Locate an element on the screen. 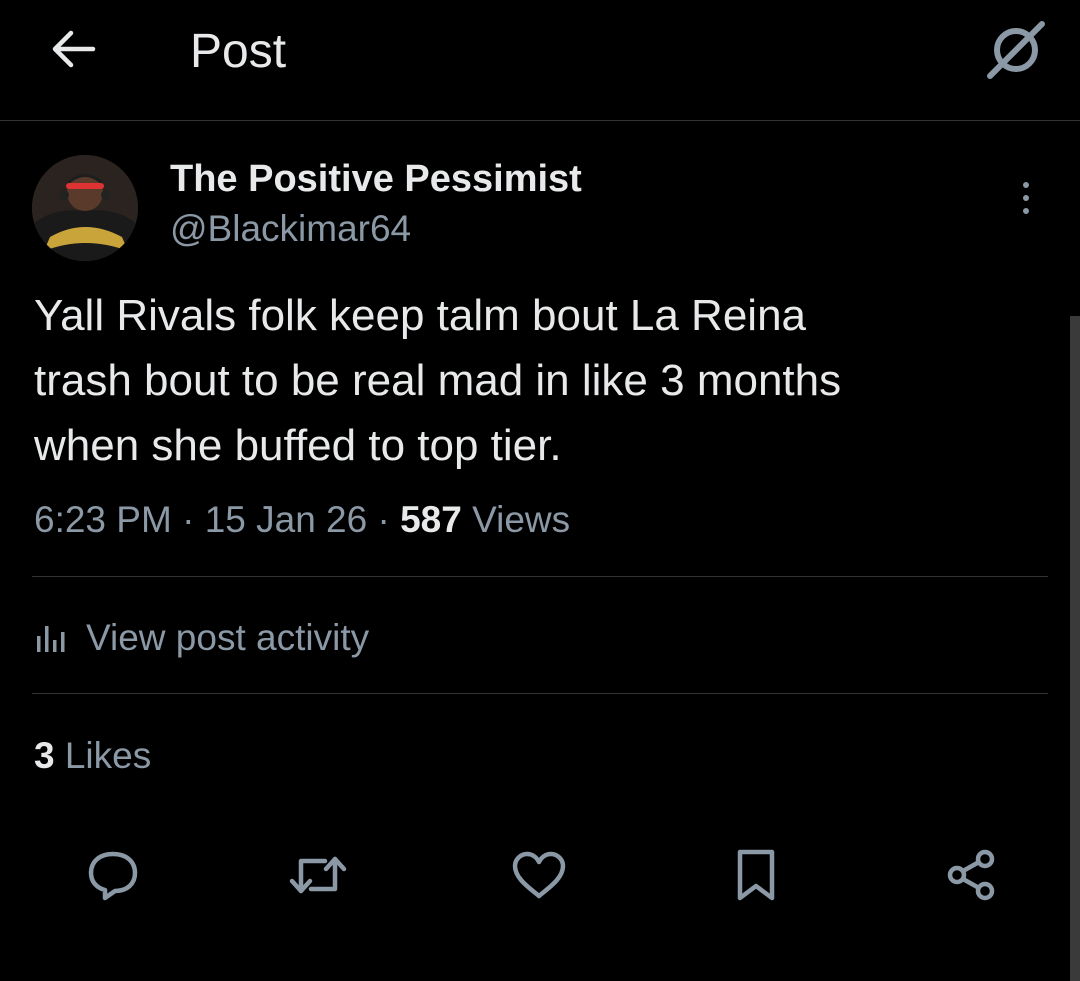 The height and width of the screenshot is (981, 1080). back-button is located at coordinates (73, 49).